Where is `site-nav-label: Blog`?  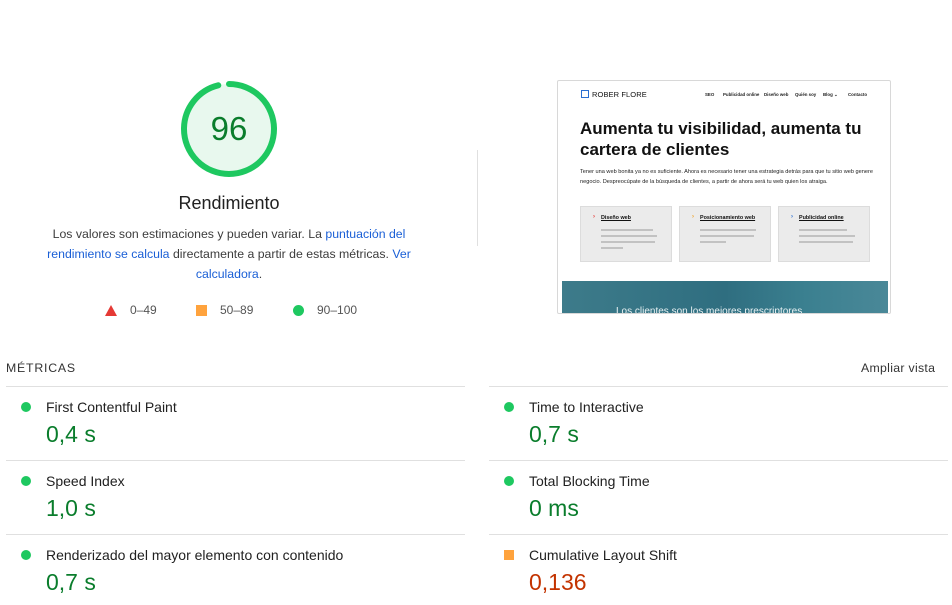 site-nav-label: Blog is located at coordinates (828, 94).